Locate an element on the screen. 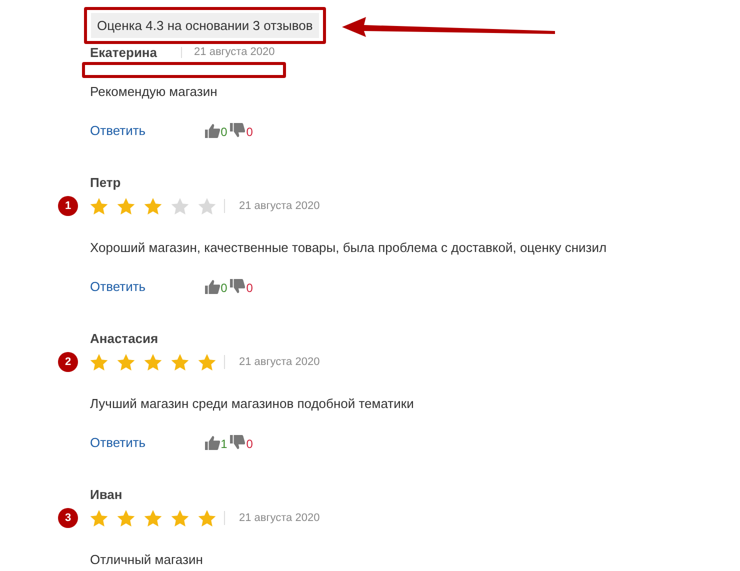 This screenshot has width=740, height=571. reviewer-name: Петр is located at coordinates (105, 182).